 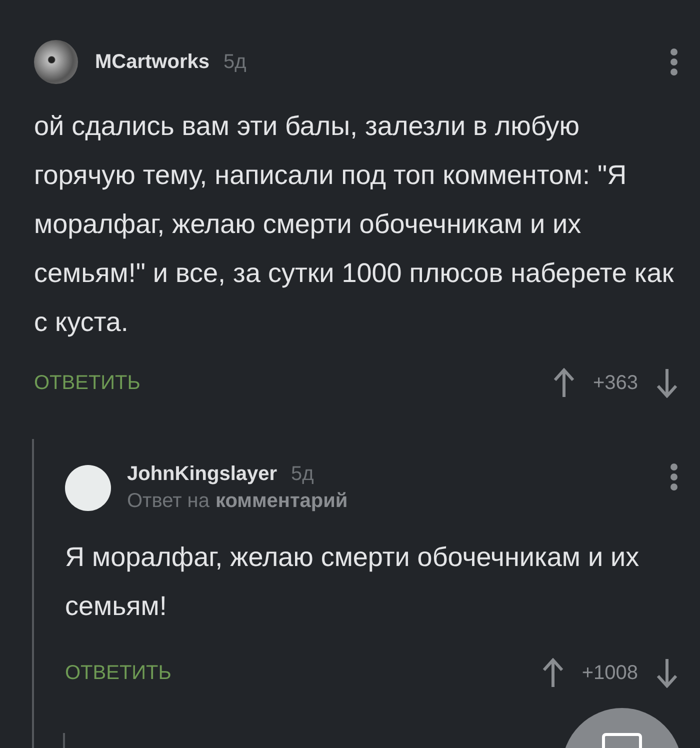 I want to click on comment-text: Я моралфаг, желаю смерти обочечникам и их семьям!, so click(x=352, y=582).